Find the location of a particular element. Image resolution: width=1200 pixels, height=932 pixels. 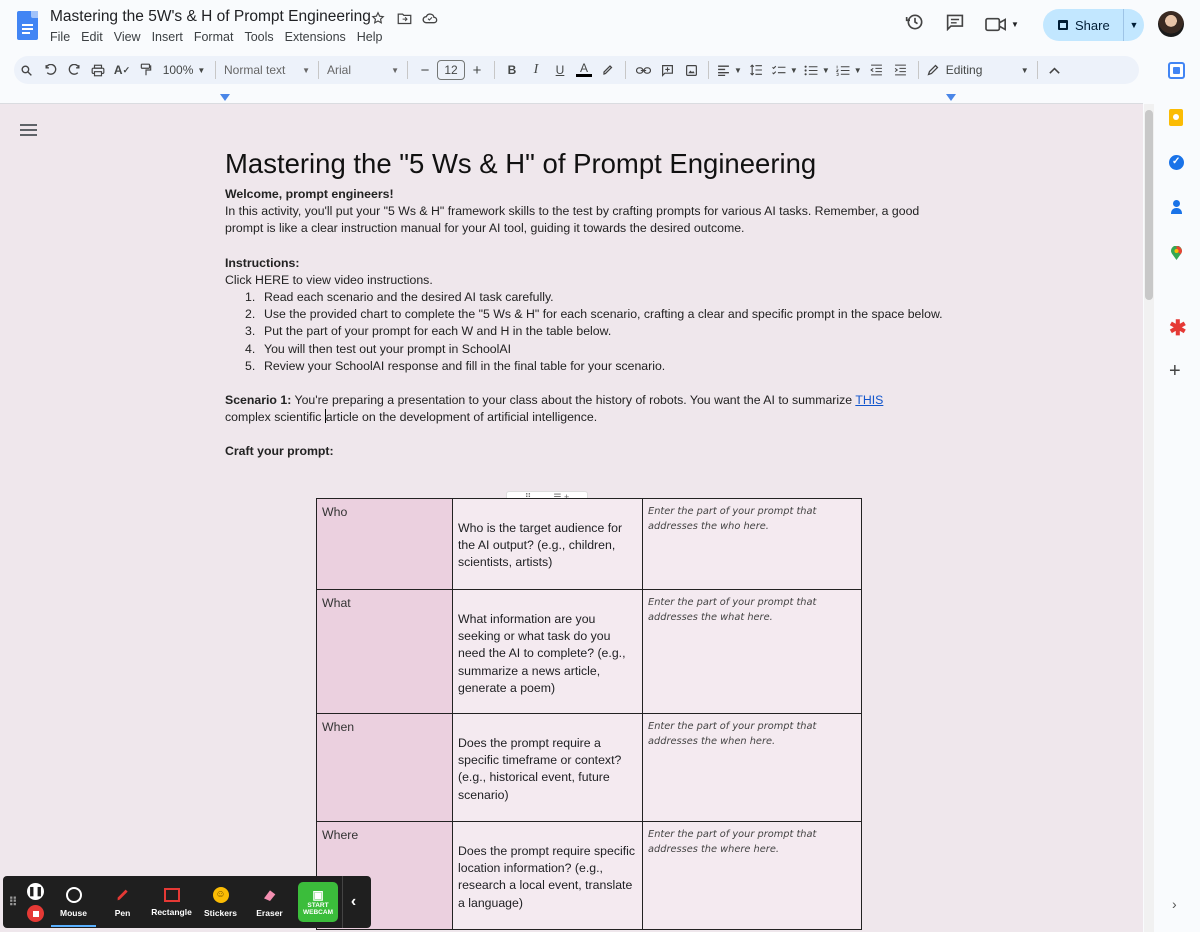

font-value: Arial is located at coordinates (339, 70).